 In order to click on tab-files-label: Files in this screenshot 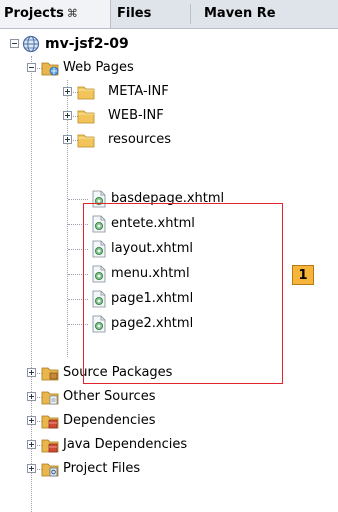, I will do `click(134, 13)`.